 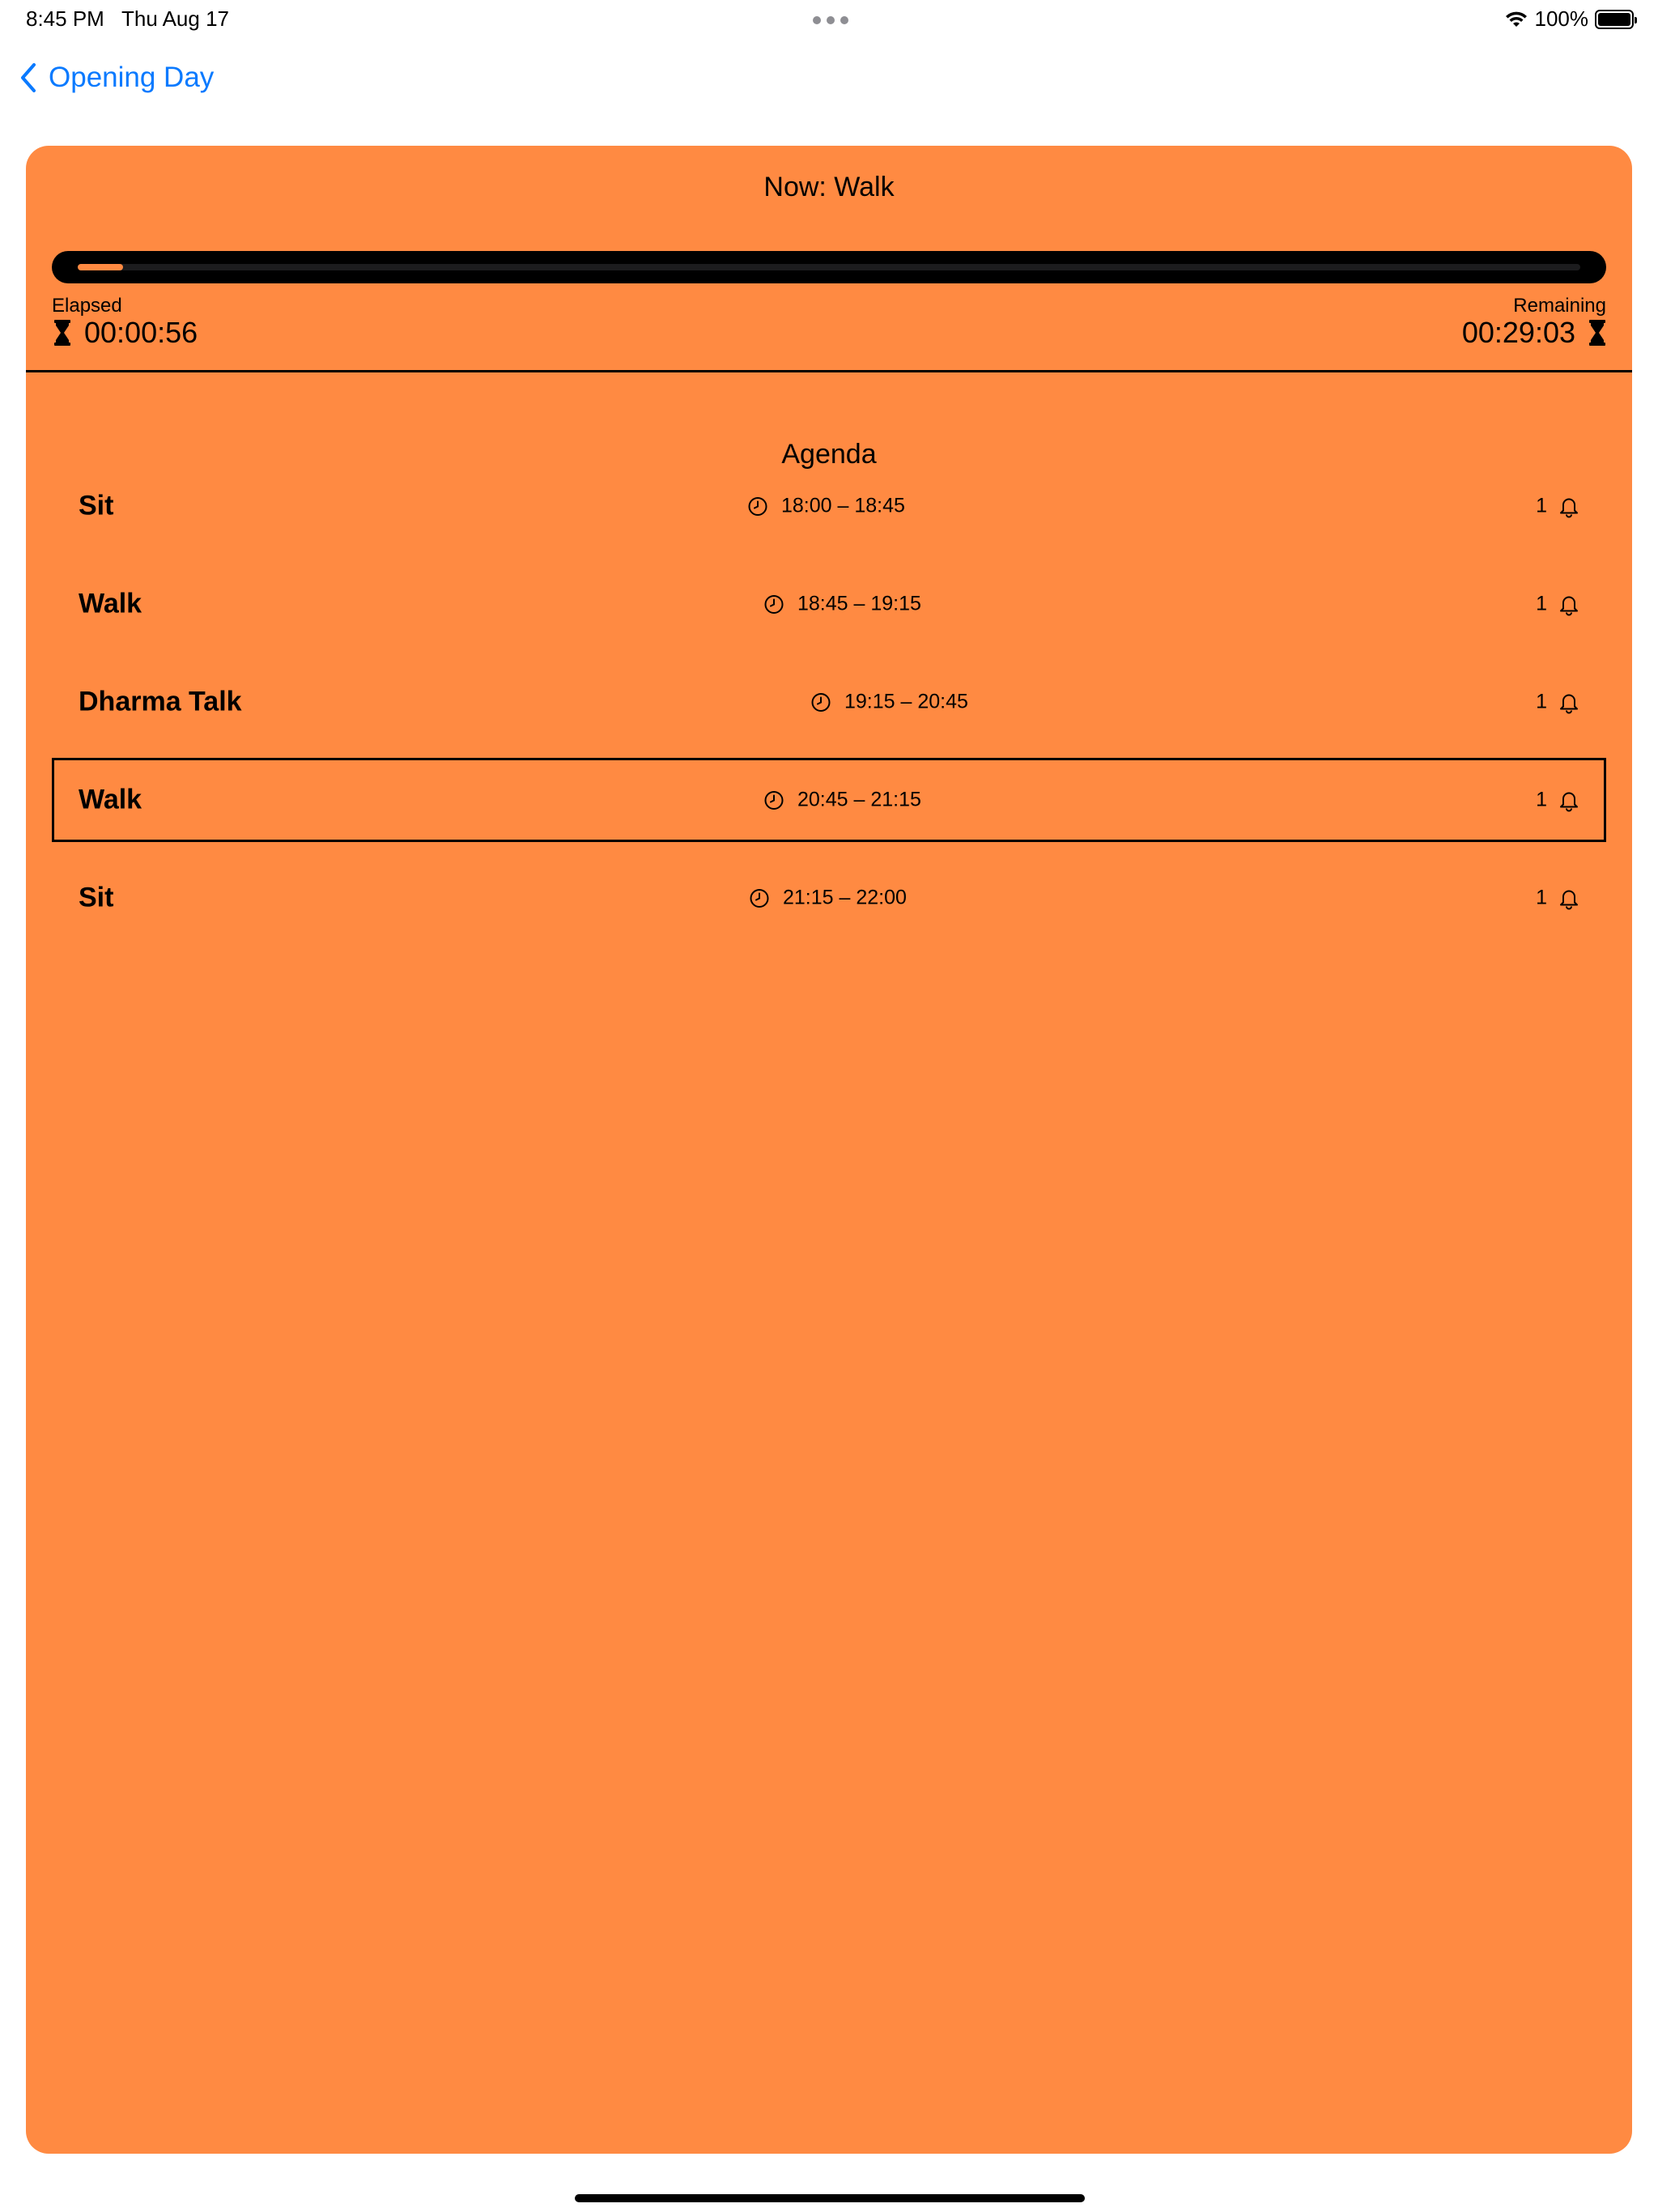 I want to click on agenda-item-time: 19:15 – 20:45, so click(x=889, y=703).